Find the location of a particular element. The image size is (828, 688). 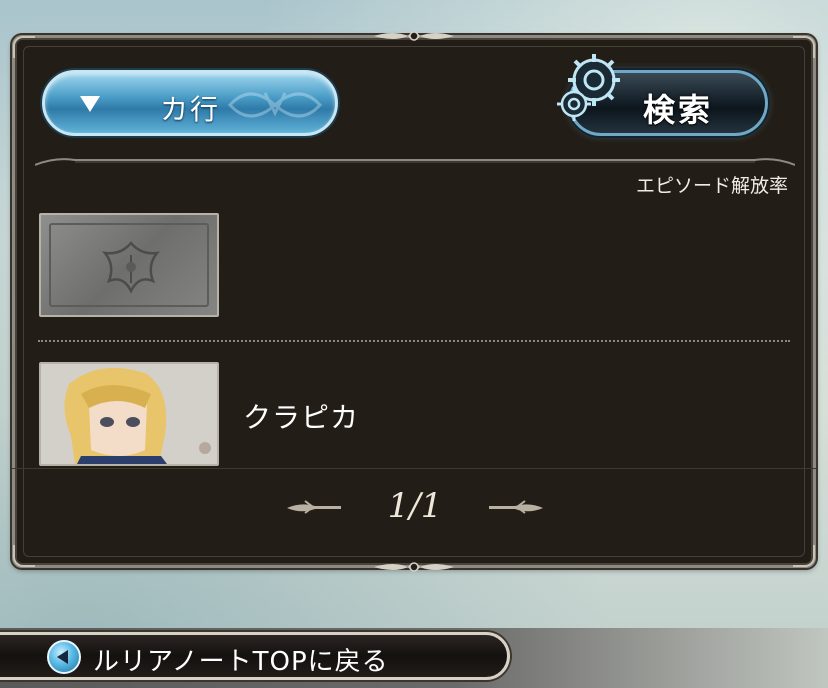

panel-bottom-ornament-icon is located at coordinates (414, 567).